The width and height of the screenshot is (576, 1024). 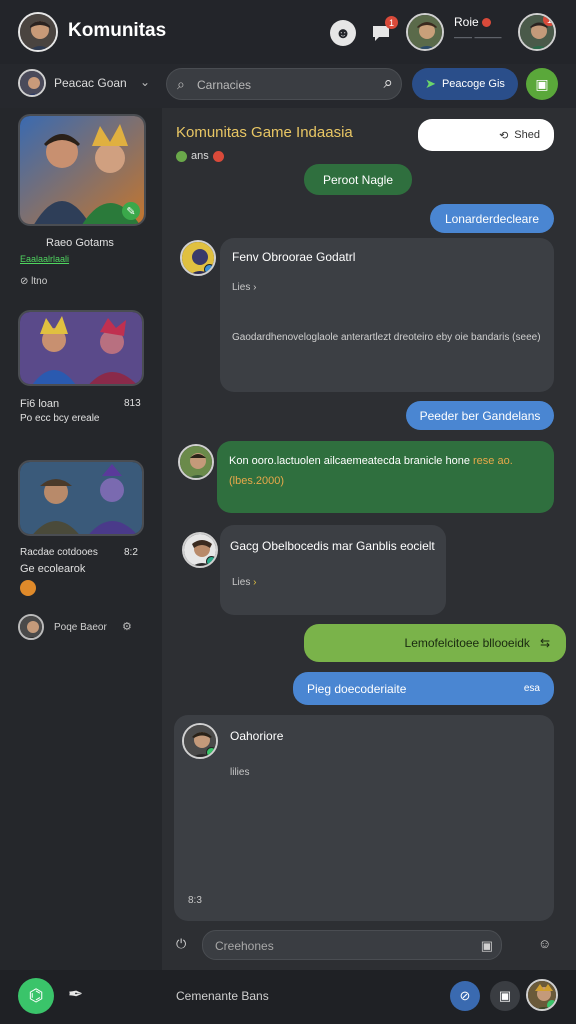 I want to click on search-input, so click(x=282, y=85).